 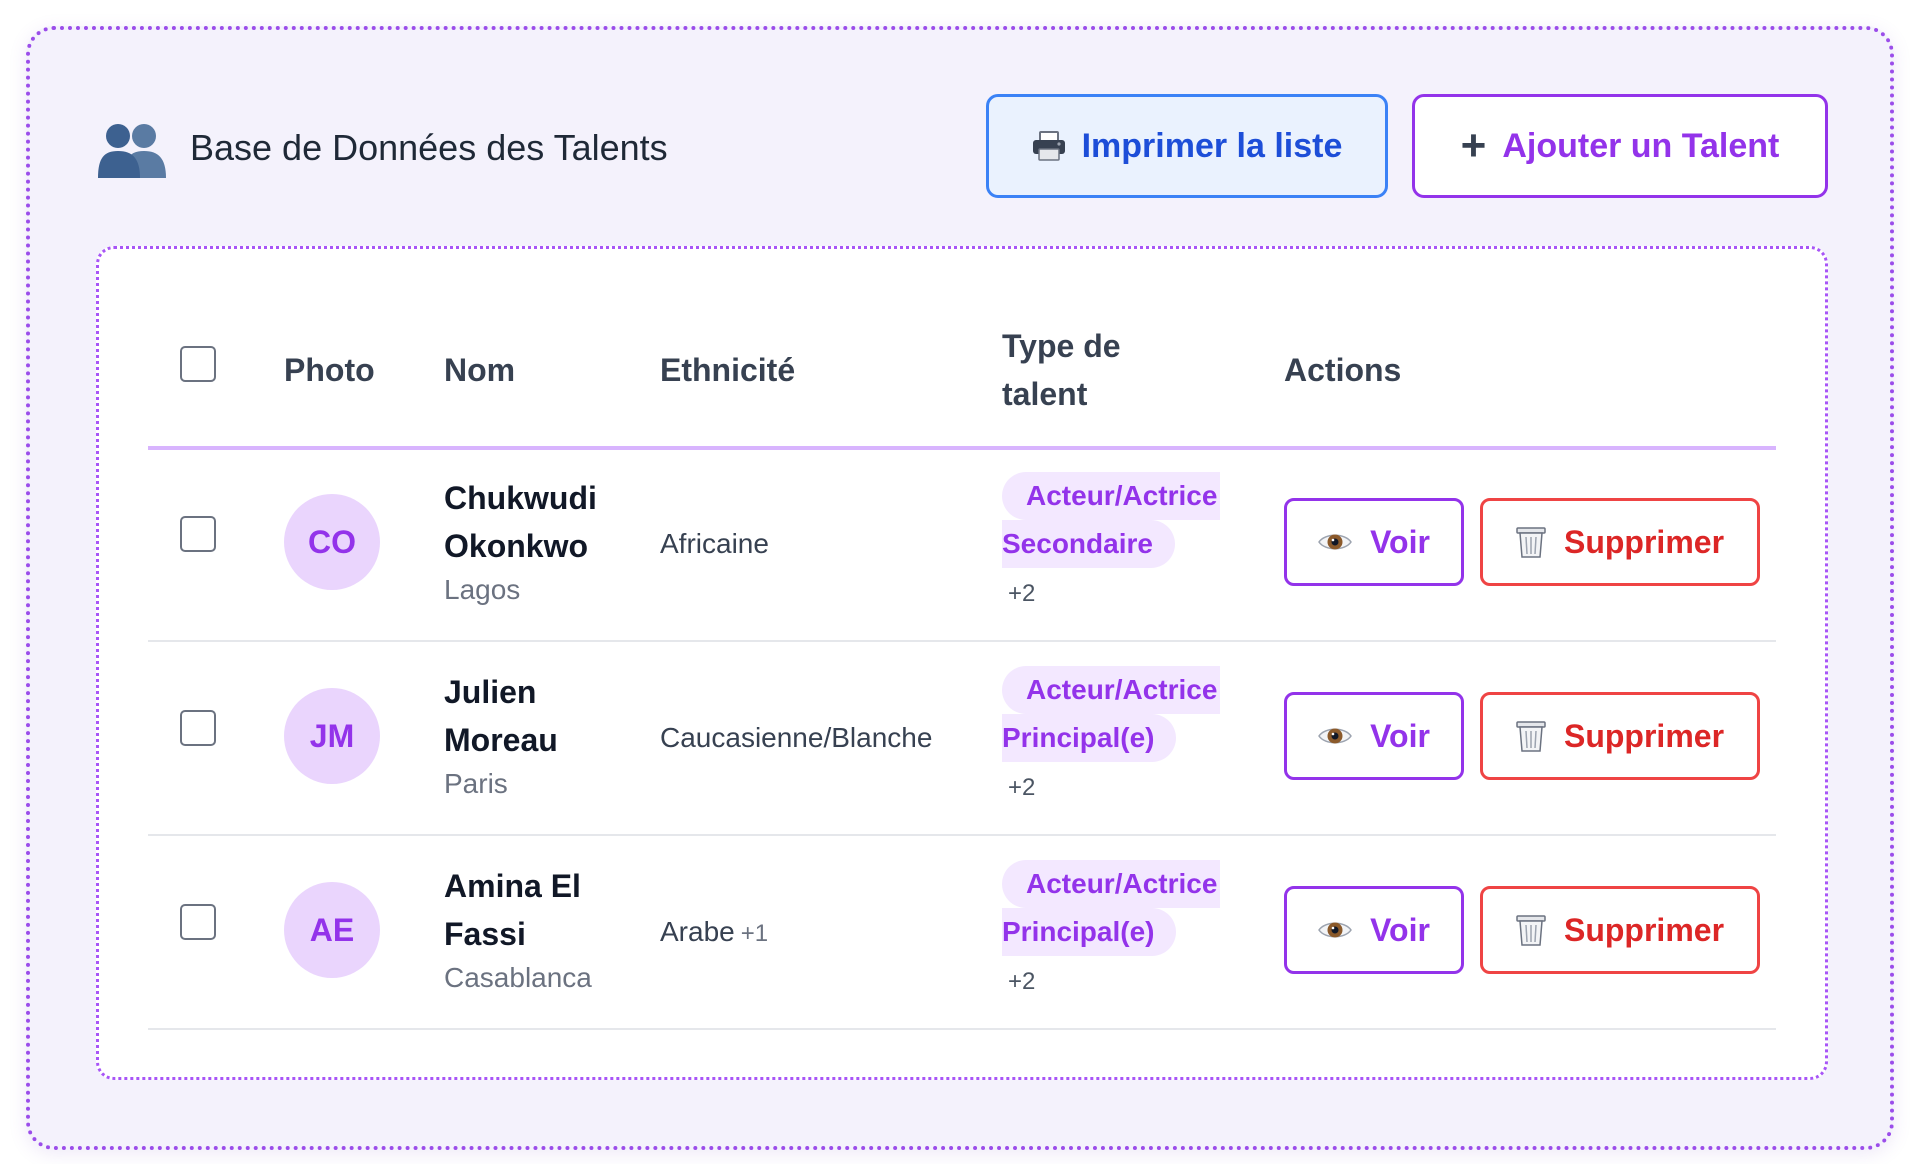 What do you see at coordinates (512, 886) in the screenshot?
I see `talent-name-line1: Amina El` at bounding box center [512, 886].